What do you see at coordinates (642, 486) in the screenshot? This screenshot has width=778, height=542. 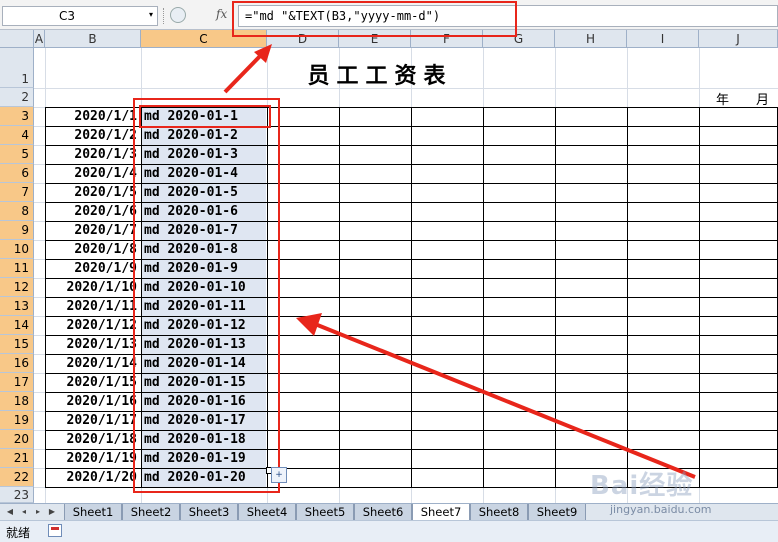 I see `baidu-watermark-logo: Bai经验` at bounding box center [642, 486].